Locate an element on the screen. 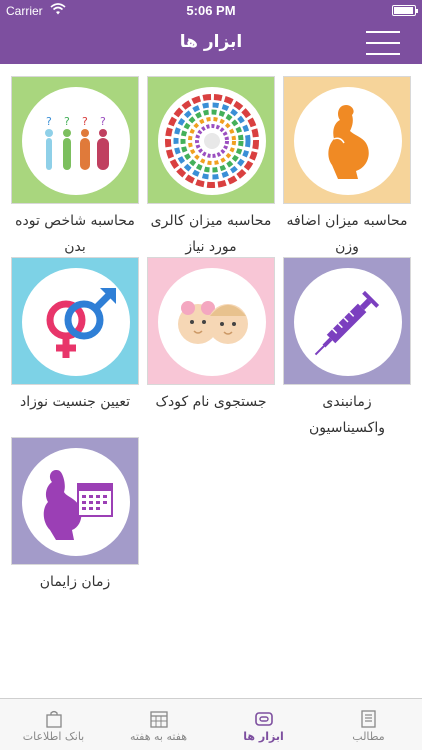 The image size is (422, 751). clock: 5:06 PM is located at coordinates (211, 10).